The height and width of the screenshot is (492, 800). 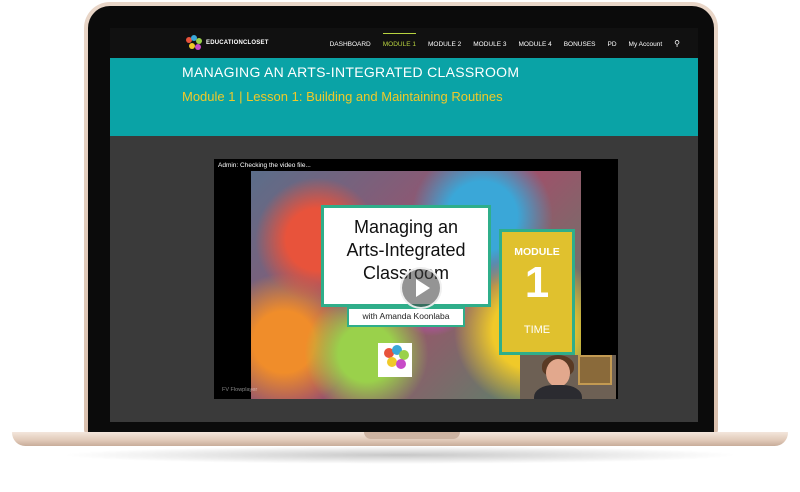 What do you see at coordinates (237, 43) in the screenshot?
I see `logo-text: EDUCATIONCLOSET` at bounding box center [237, 43].